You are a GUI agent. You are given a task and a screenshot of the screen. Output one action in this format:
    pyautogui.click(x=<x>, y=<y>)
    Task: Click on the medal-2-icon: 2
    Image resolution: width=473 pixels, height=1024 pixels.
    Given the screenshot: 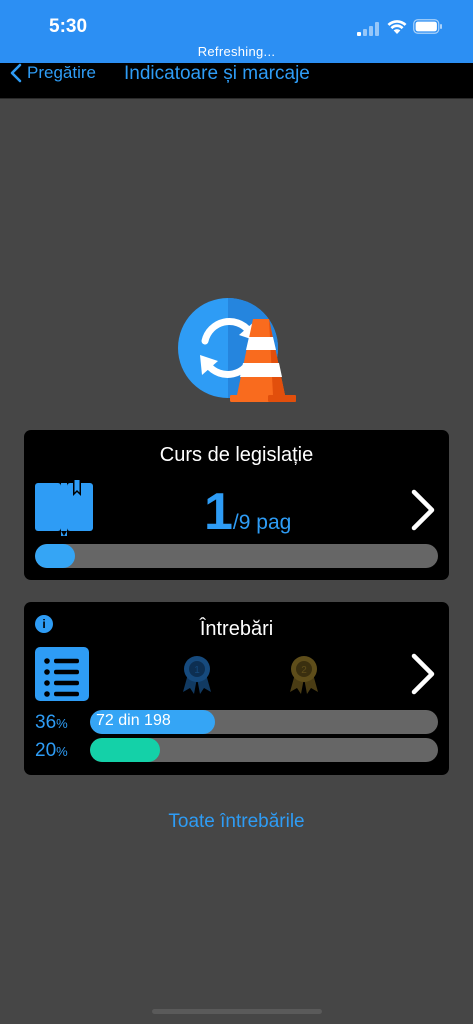 What is the action you would take?
    pyautogui.click(x=304, y=675)
    